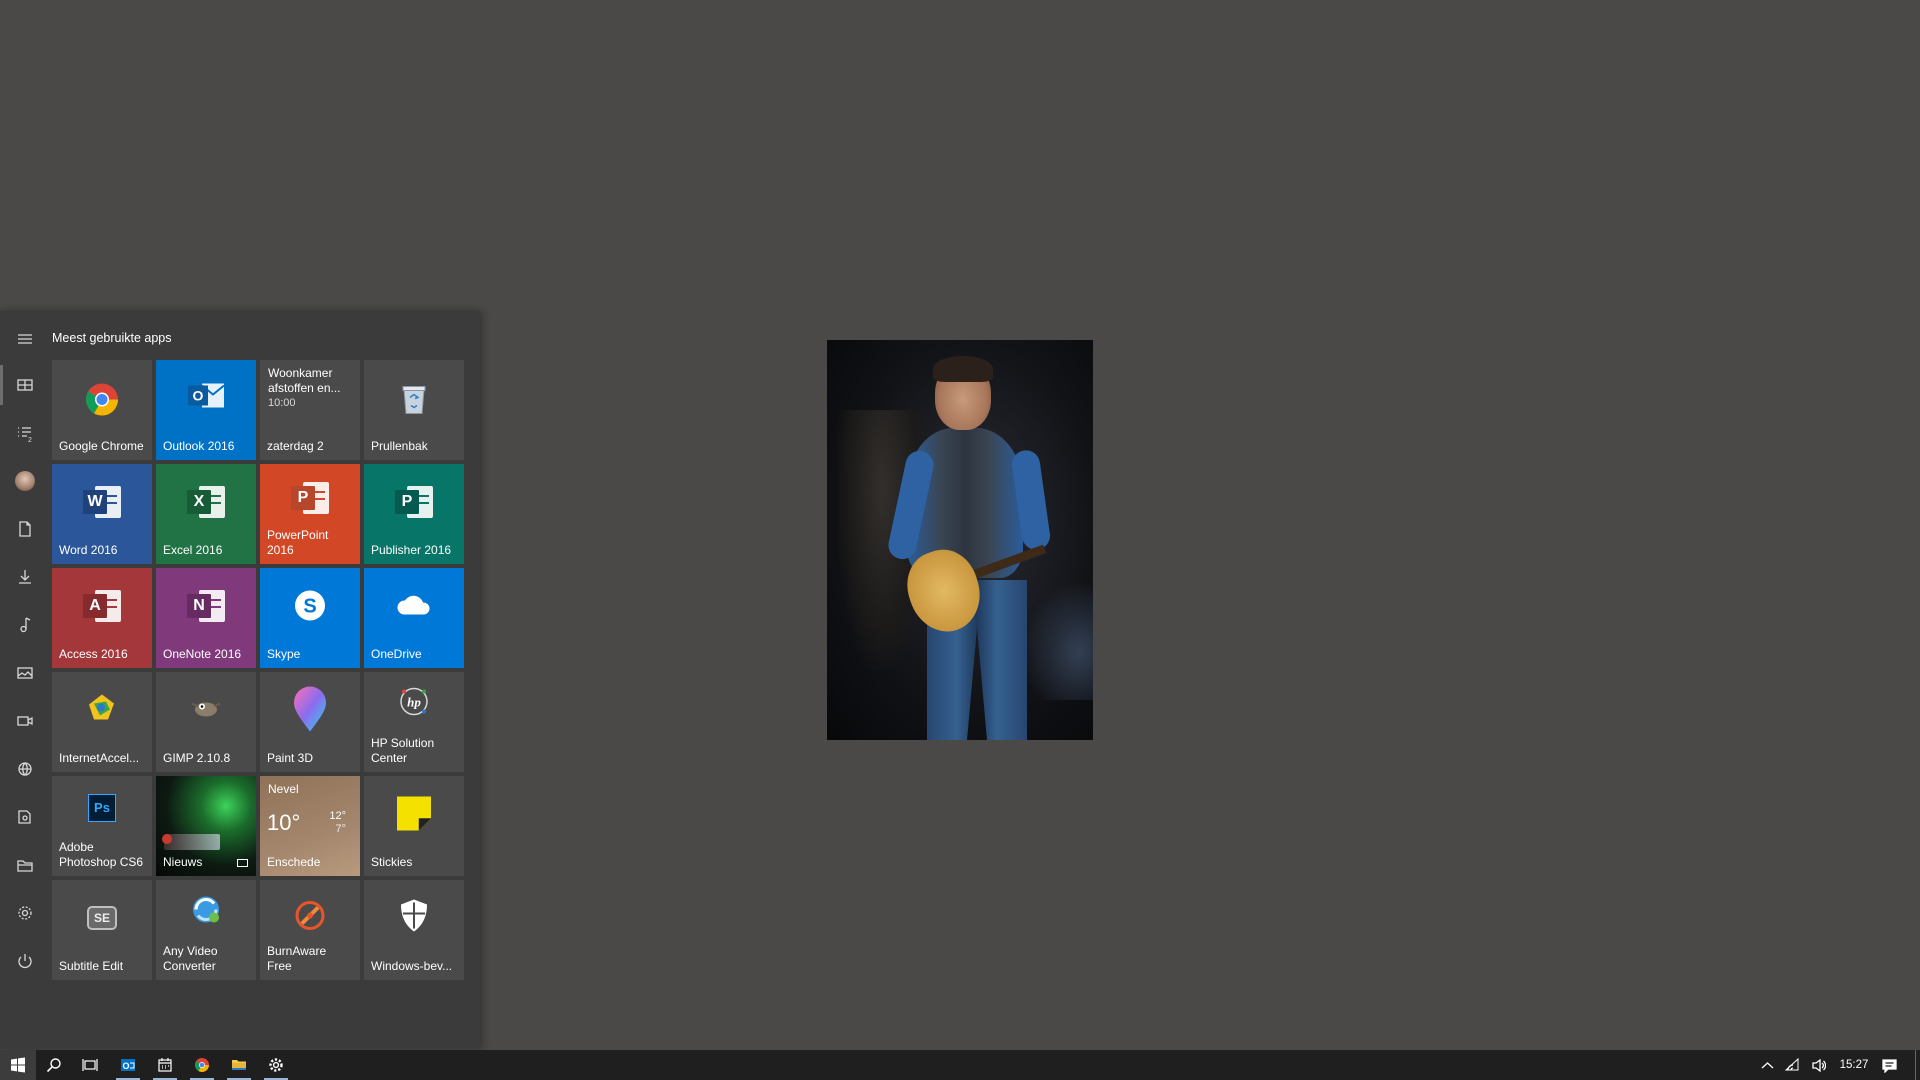  I want to click on tile-label: Outlook 2016, so click(199, 446).